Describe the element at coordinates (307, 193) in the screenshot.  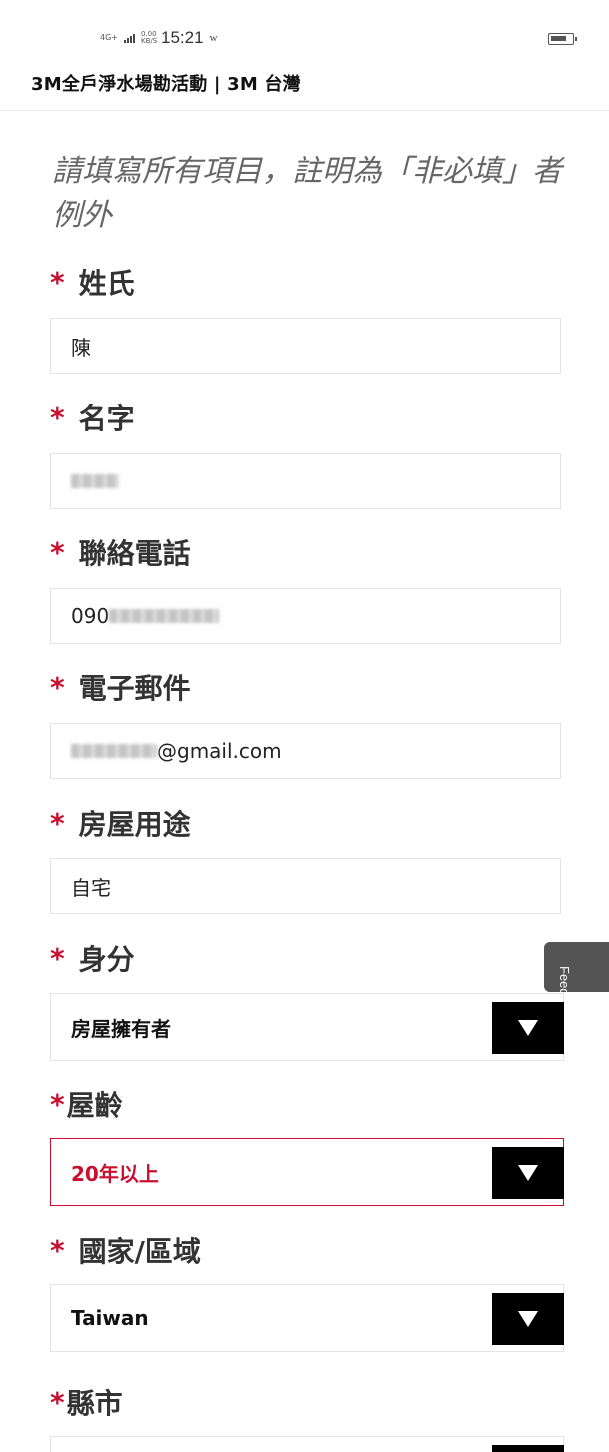
I see `form-intro-text: 請填寫所有項目，註明為「非必填」者例外` at that location.